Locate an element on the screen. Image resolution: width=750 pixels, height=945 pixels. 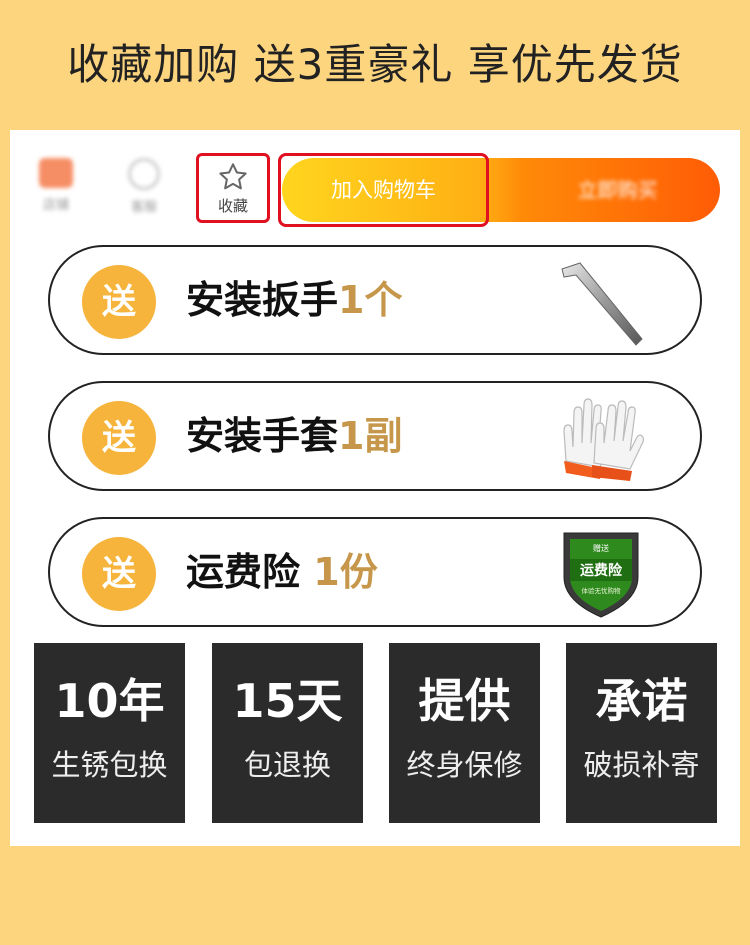
shield-bottom-text: 体验无忧购物 is located at coordinates (602, 590).